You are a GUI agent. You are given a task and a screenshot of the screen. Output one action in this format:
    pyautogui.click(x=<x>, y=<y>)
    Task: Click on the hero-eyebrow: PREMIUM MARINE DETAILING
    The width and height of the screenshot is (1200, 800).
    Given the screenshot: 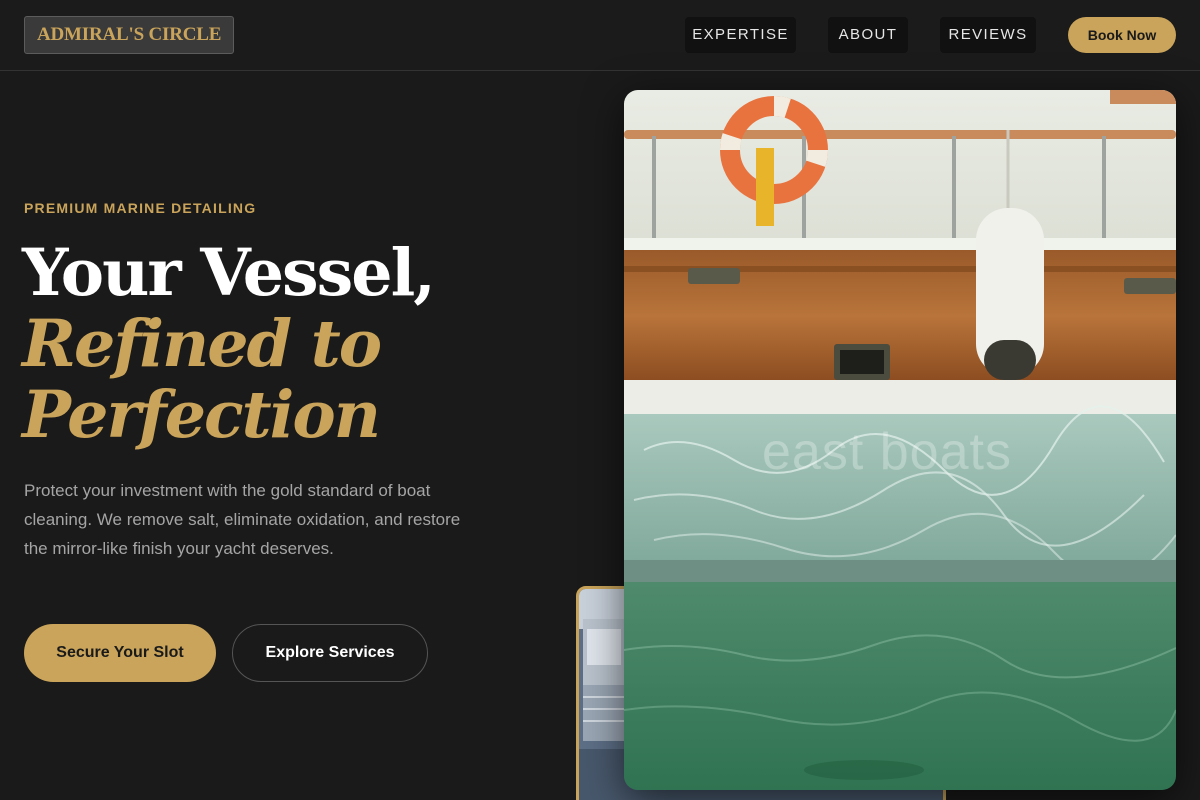 What is the action you would take?
    pyautogui.click(x=140, y=208)
    